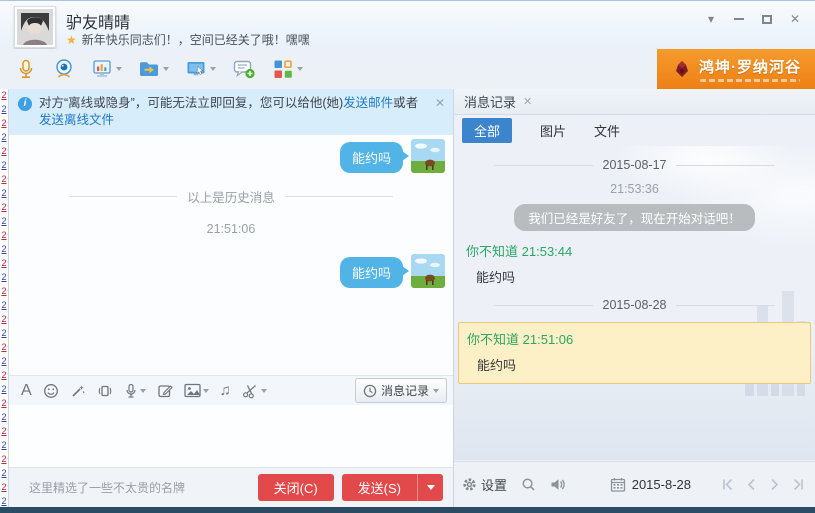  I want to click on notice-text: 对方“离线或隐身”，可能无法立即回复，您可以给他(她), so click(191, 103).